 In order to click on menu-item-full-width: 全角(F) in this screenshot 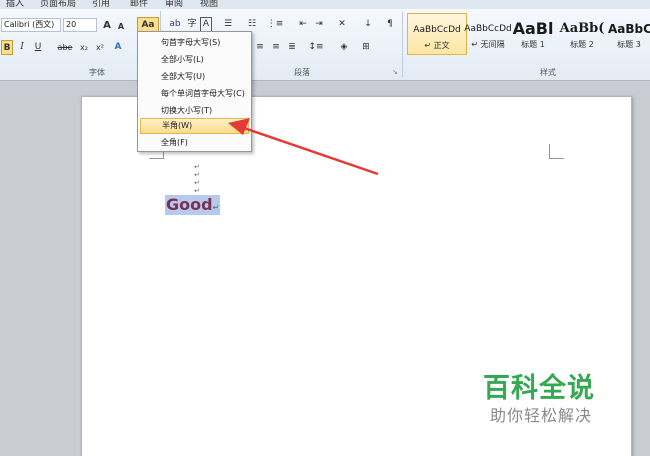, I will do `click(194, 143)`.